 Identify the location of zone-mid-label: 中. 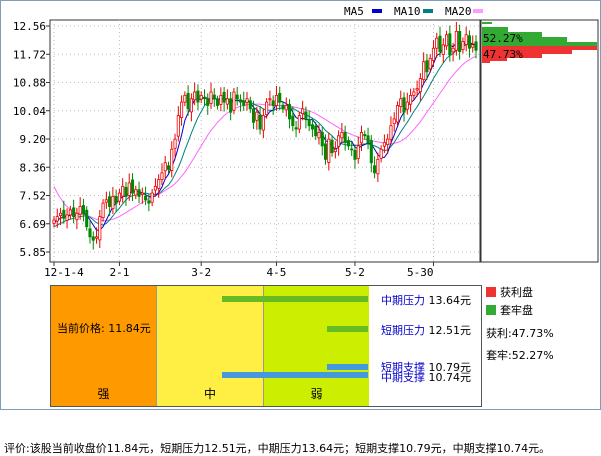
(209, 394).